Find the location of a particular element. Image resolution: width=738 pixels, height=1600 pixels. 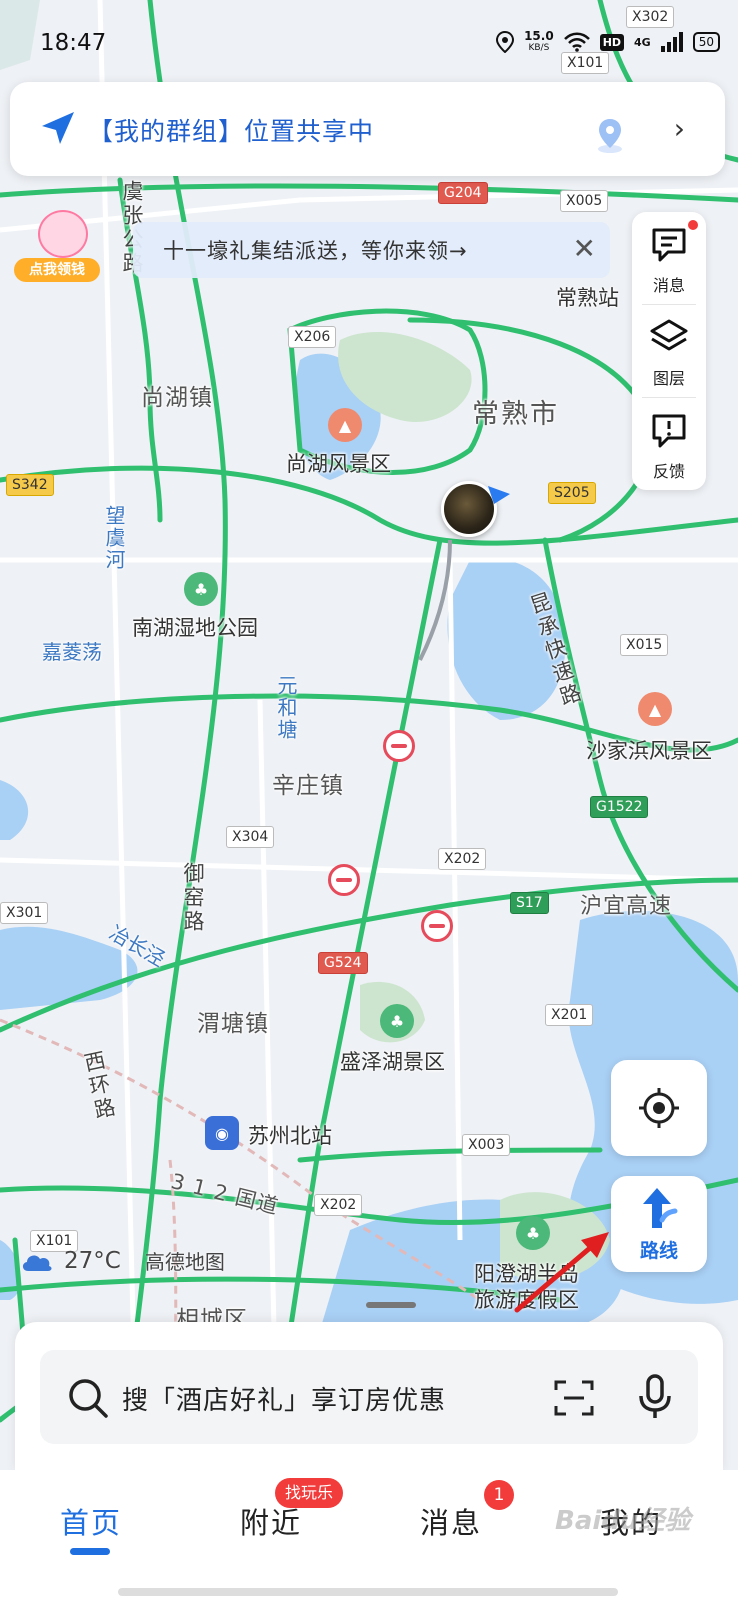

map-toolbar: 消息 图层 反馈 is located at coordinates (669, 351).